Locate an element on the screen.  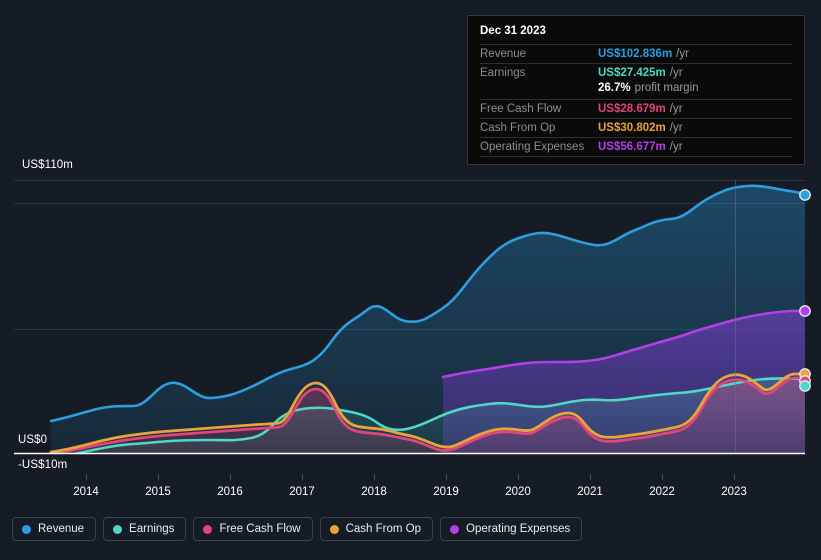
tooltip-value-revenue: US$102.836m is located at coordinates (635, 54).